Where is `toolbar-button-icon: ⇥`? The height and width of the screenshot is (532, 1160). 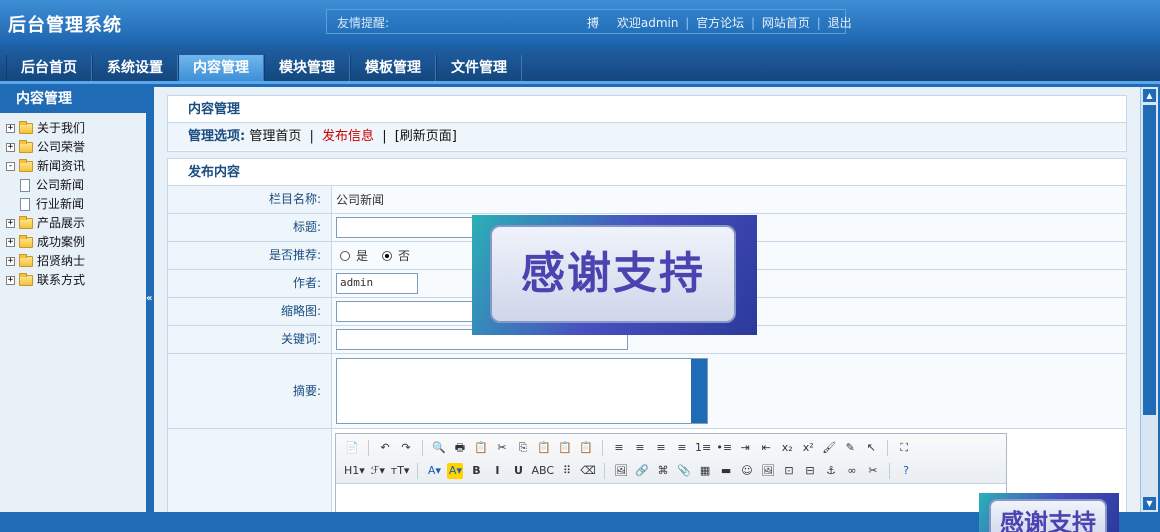
toolbar-button-icon: ⇥ is located at coordinates (745, 448).